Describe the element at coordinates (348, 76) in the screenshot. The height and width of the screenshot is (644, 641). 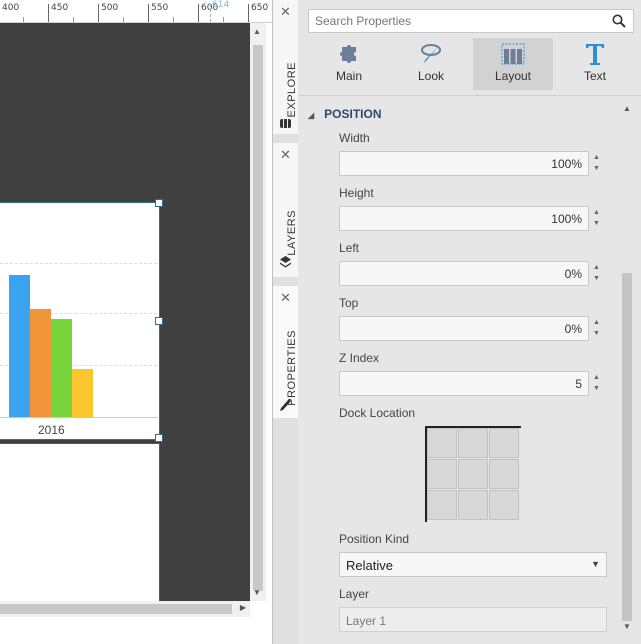
I see `category-label: Main` at that location.